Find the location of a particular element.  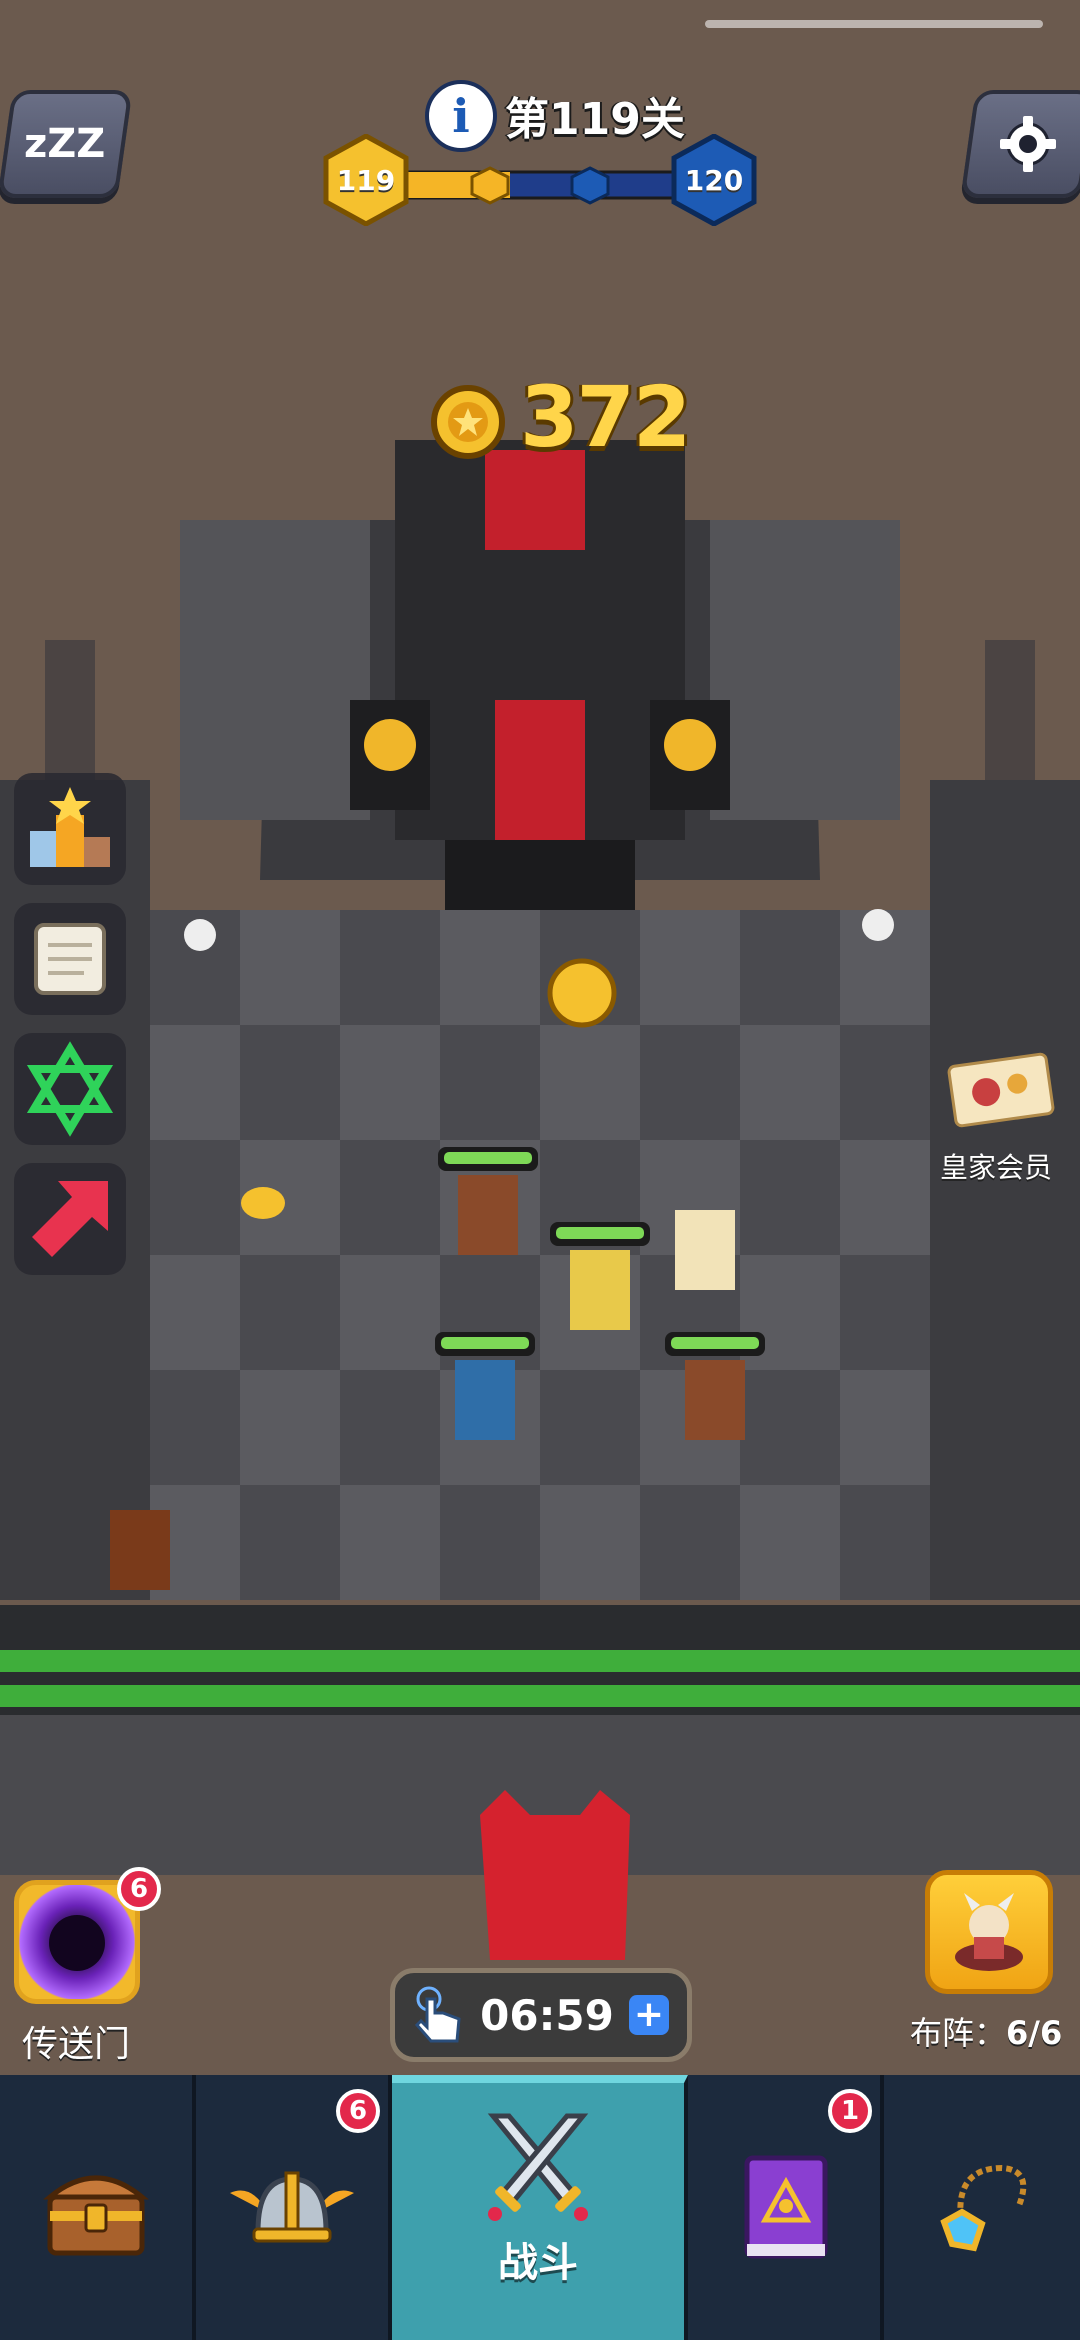

winged-helmet-icon is located at coordinates (292, 2206).